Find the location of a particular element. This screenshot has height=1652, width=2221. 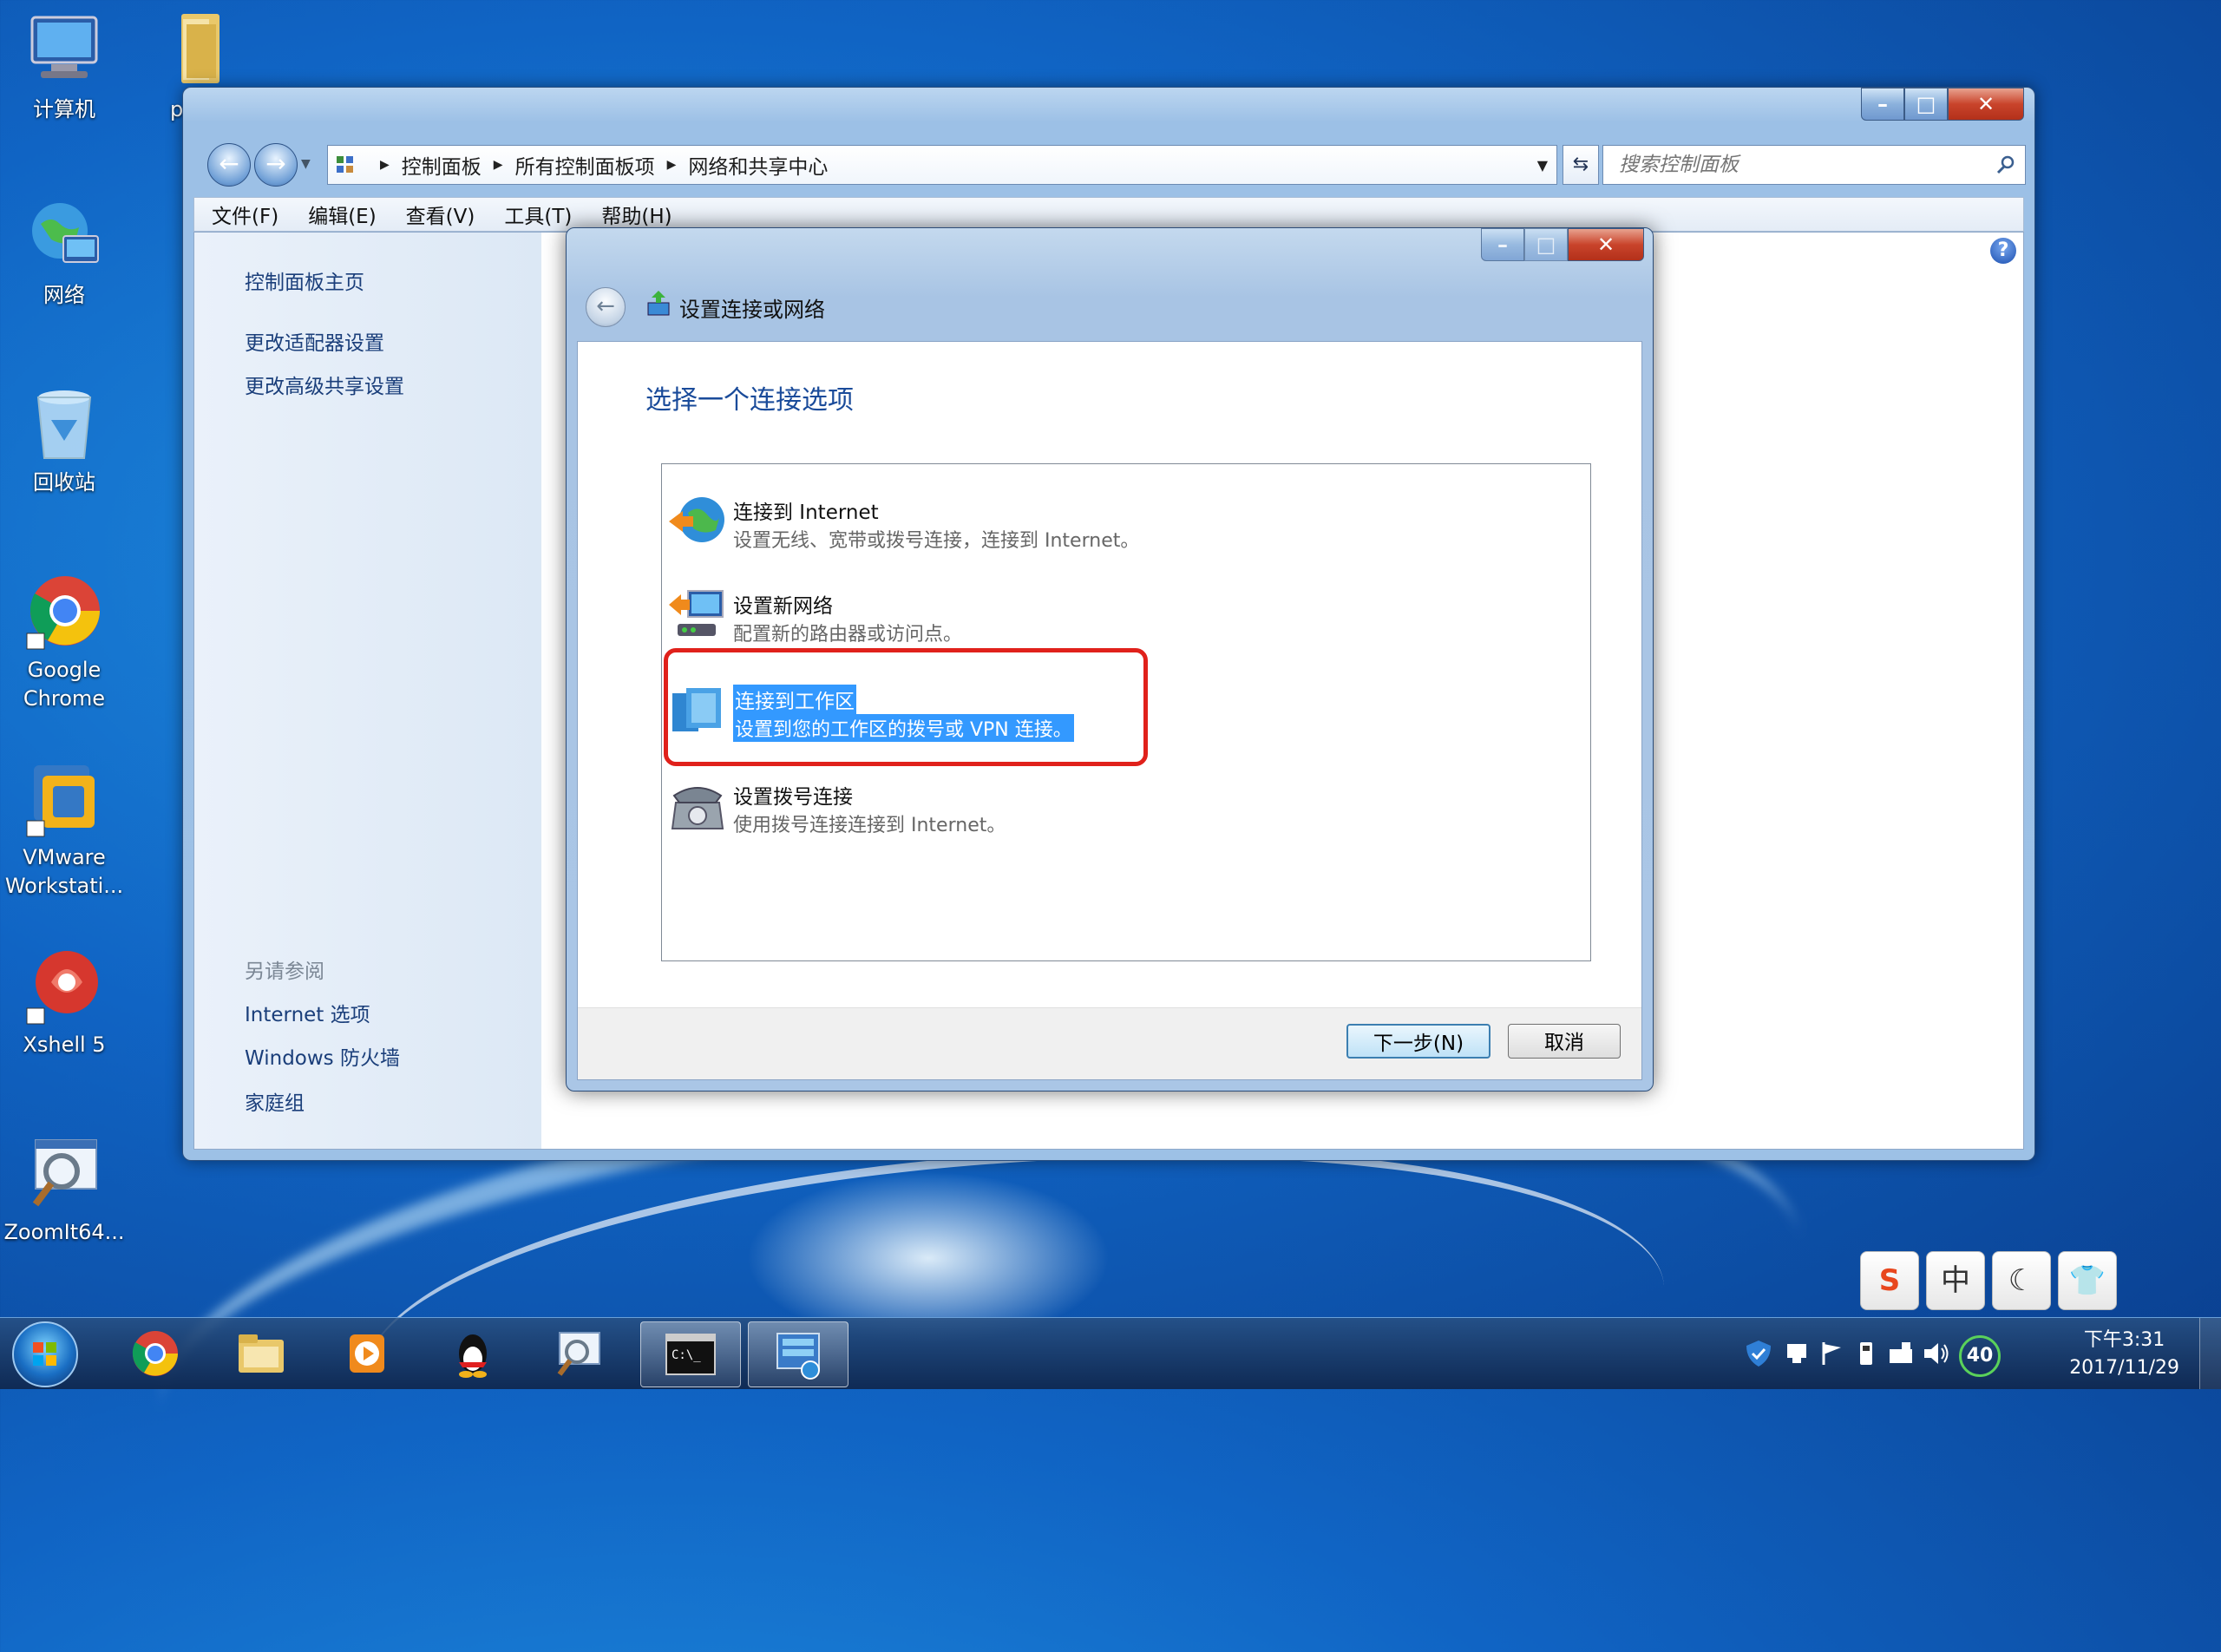

qq-penguin-icon is located at coordinates (473, 1356).